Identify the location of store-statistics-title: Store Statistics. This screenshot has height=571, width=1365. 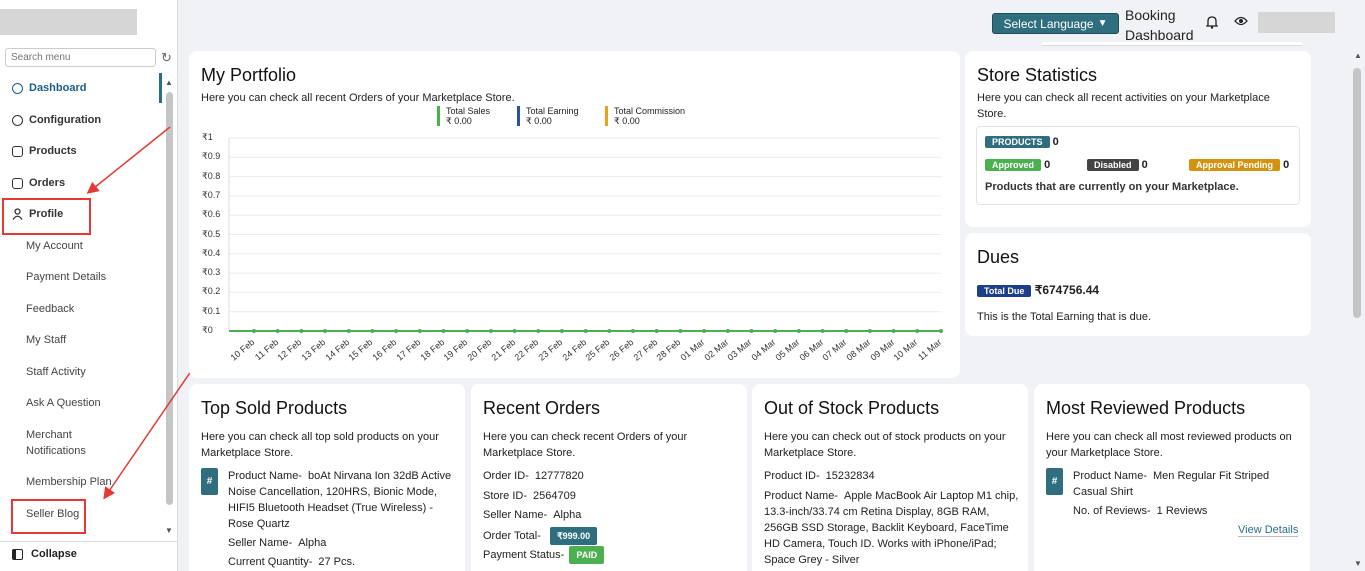
(1037, 75).